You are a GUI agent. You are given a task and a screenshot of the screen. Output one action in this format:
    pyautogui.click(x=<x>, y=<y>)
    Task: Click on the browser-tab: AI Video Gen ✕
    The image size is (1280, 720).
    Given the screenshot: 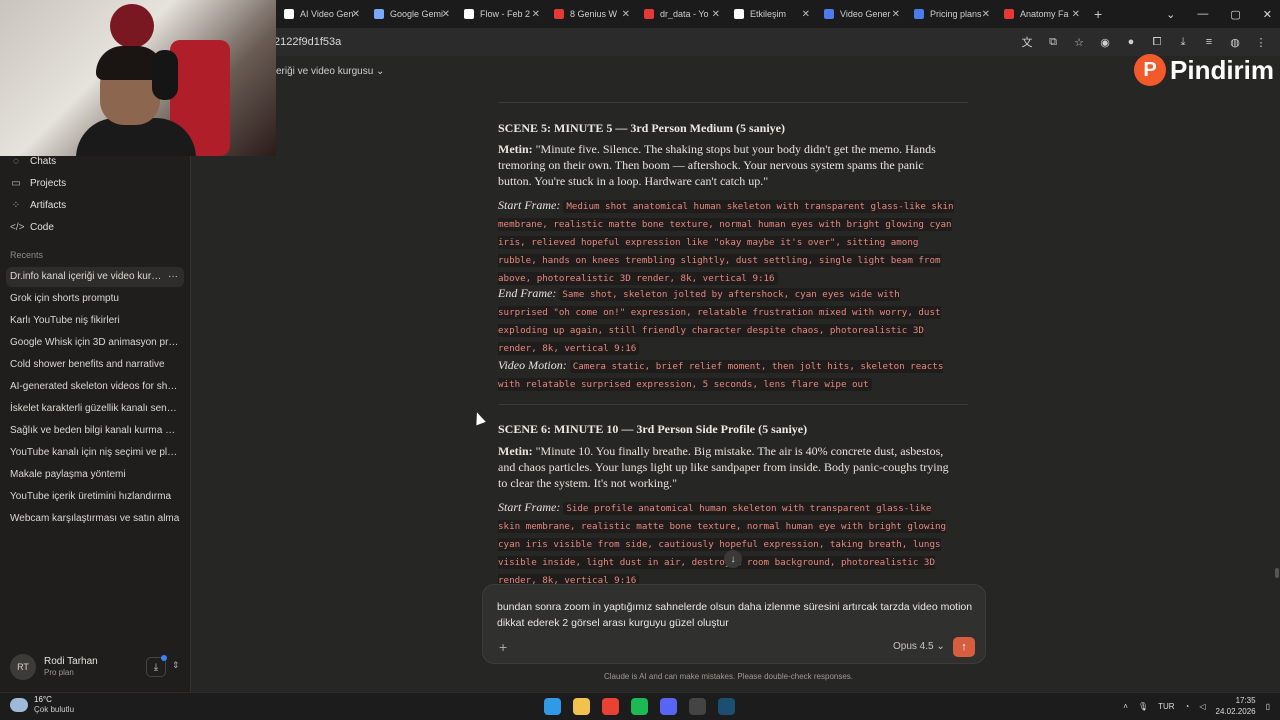 What is the action you would take?
    pyautogui.click(x=321, y=14)
    